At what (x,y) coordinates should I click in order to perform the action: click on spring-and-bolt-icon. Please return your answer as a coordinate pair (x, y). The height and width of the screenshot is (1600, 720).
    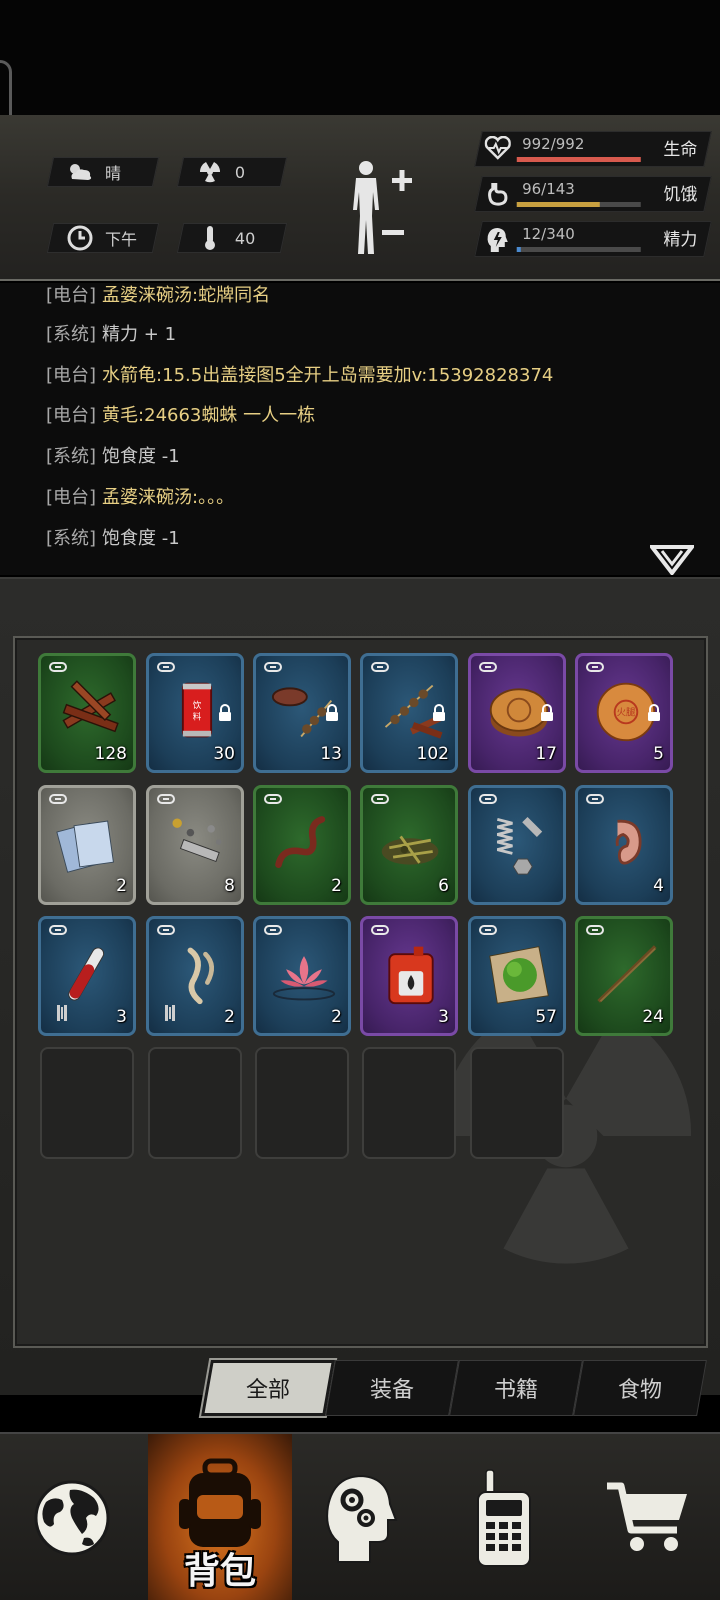
    Looking at the image, I should click on (519, 845).